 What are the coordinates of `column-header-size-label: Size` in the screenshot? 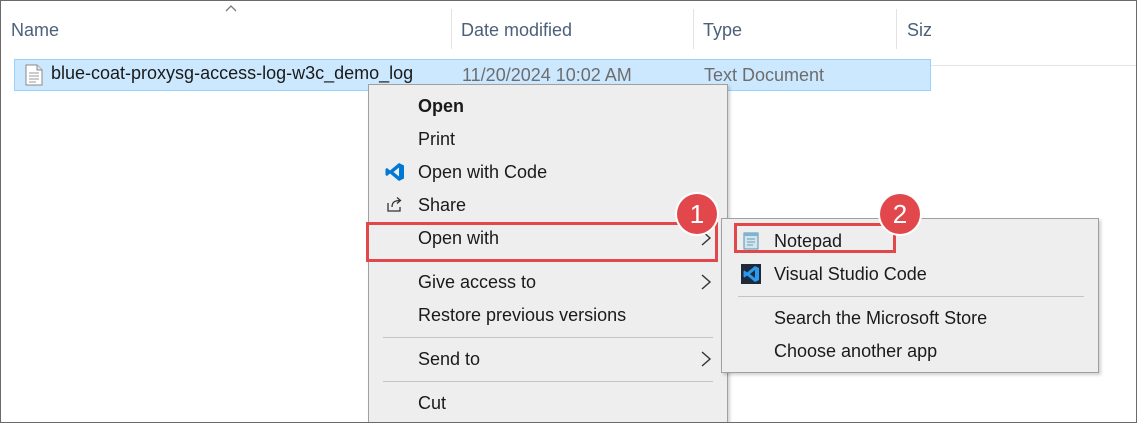 It's located at (919, 29).